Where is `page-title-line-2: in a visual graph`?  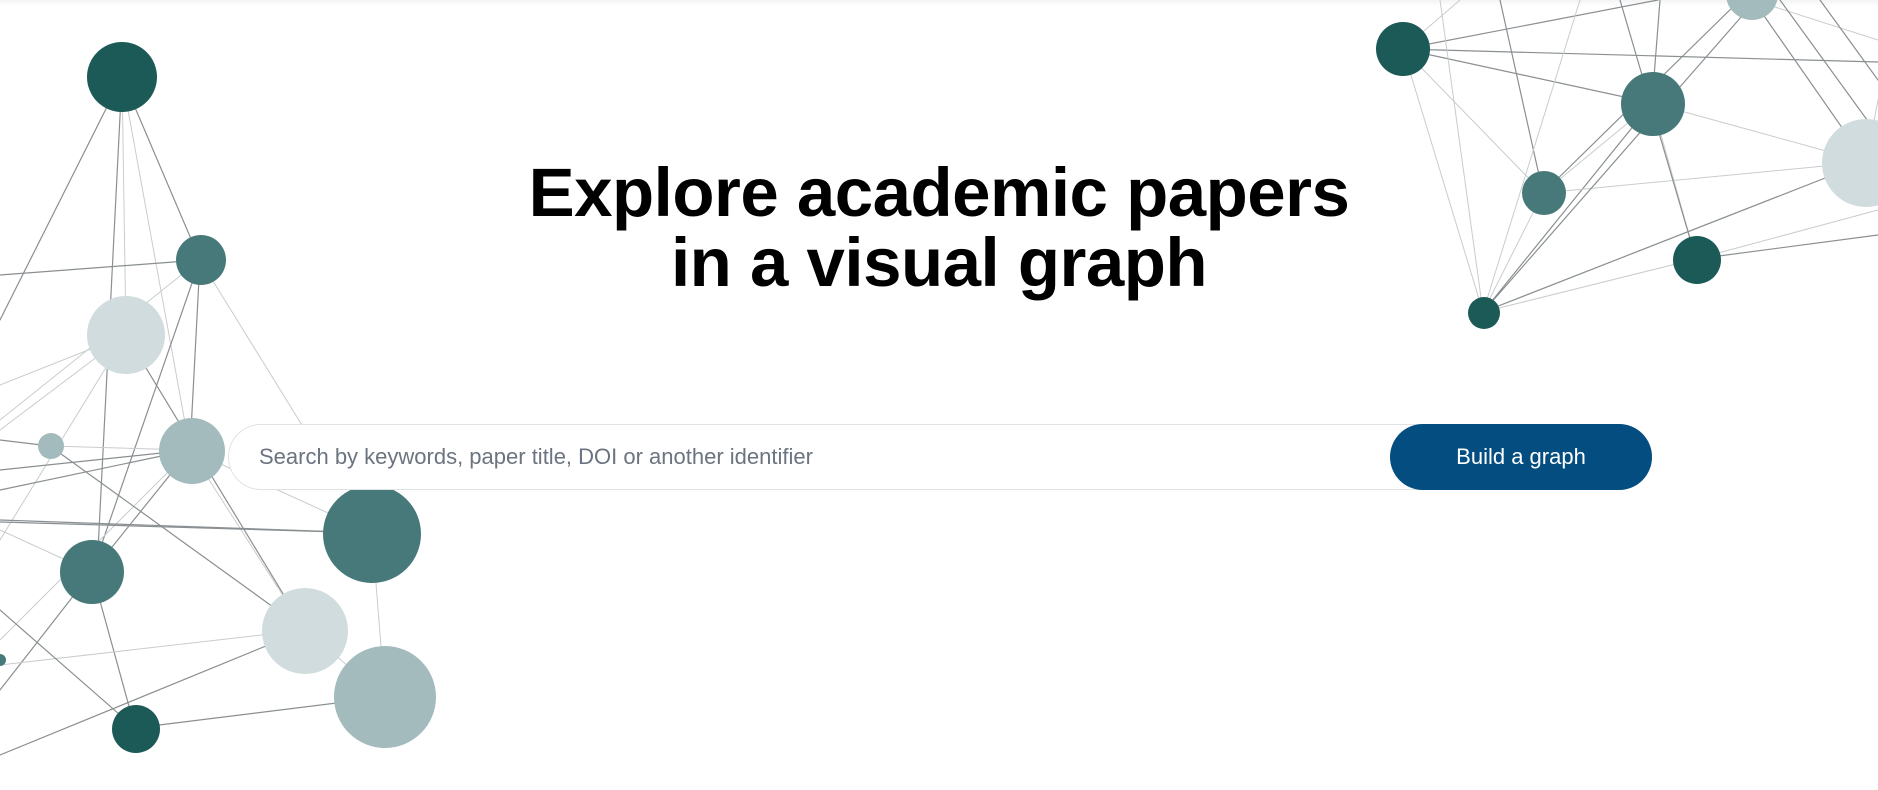
page-title-line-2: in a visual graph is located at coordinates (939, 262).